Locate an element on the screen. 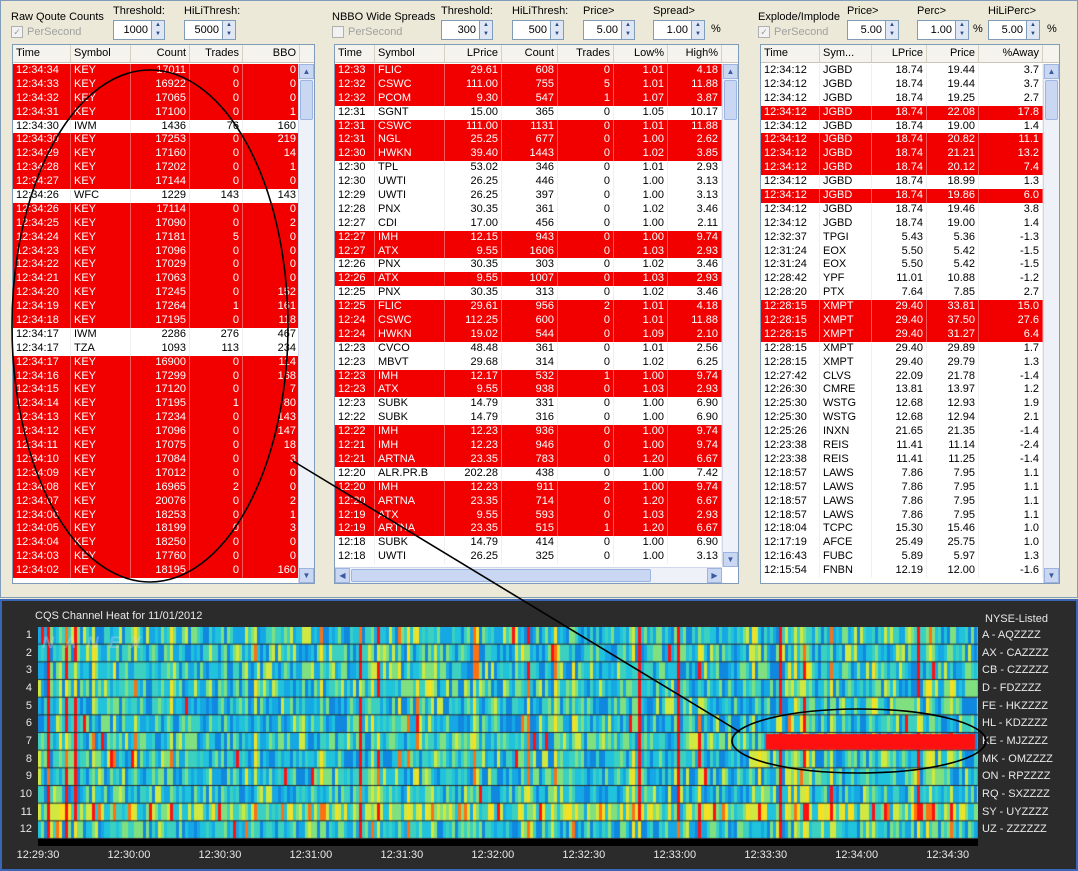 The width and height of the screenshot is (1078, 871). raw-persecond-checkbox: ✓ PerSecond is located at coordinates (46, 32).